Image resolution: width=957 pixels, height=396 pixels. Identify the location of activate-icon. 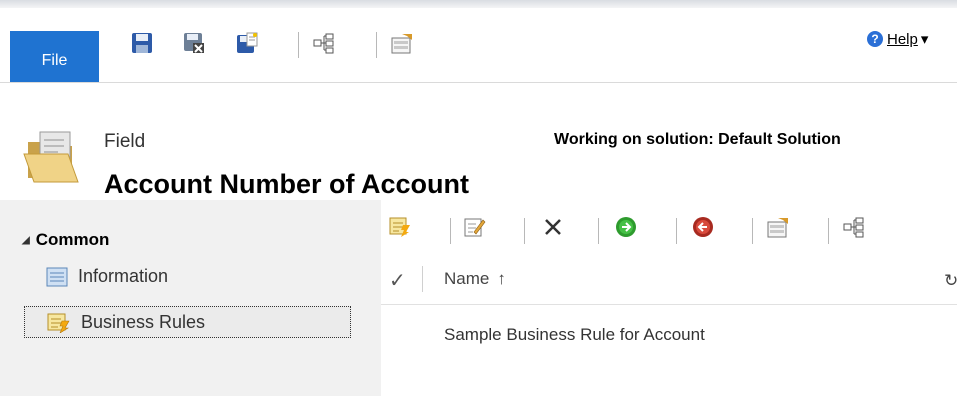
(626, 227).